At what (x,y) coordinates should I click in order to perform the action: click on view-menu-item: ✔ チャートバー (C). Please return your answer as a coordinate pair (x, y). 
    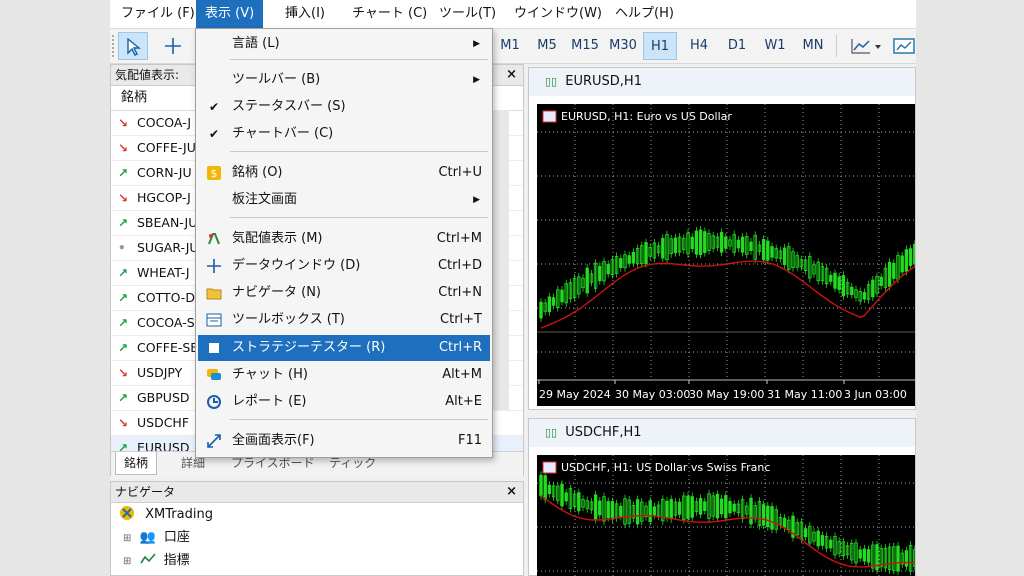
    Looking at the image, I should click on (344, 134).